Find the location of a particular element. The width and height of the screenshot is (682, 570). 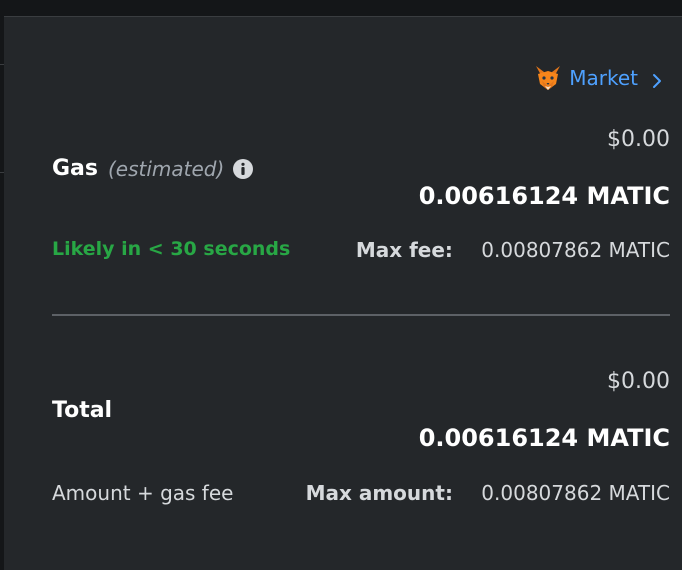

info-icon is located at coordinates (243, 169).